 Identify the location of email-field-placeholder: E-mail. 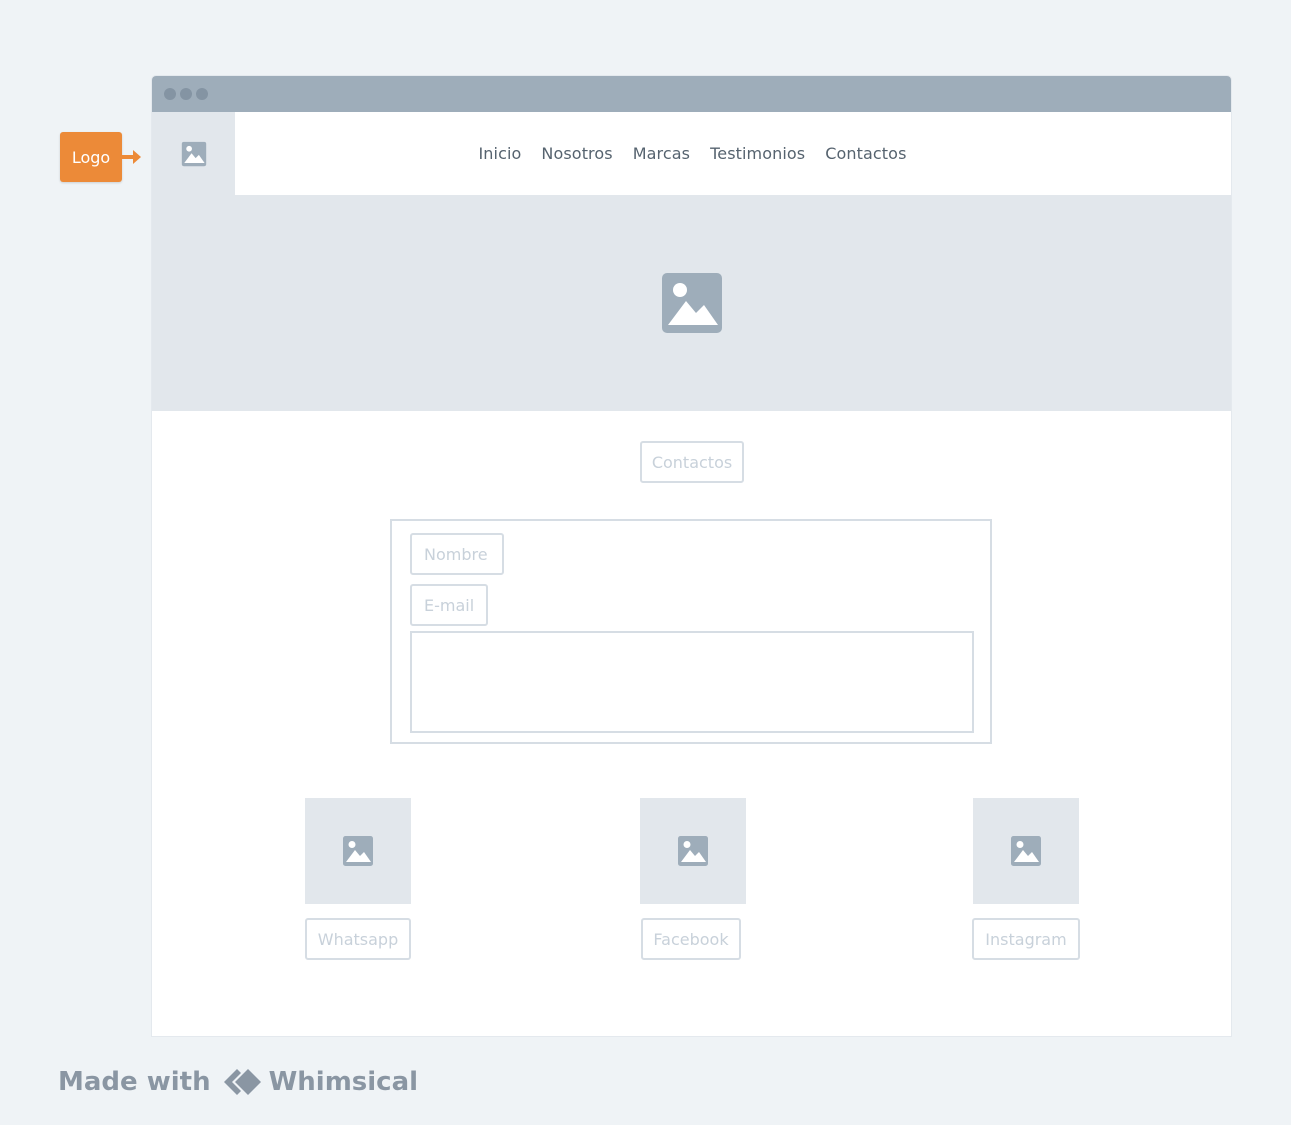
(449, 605).